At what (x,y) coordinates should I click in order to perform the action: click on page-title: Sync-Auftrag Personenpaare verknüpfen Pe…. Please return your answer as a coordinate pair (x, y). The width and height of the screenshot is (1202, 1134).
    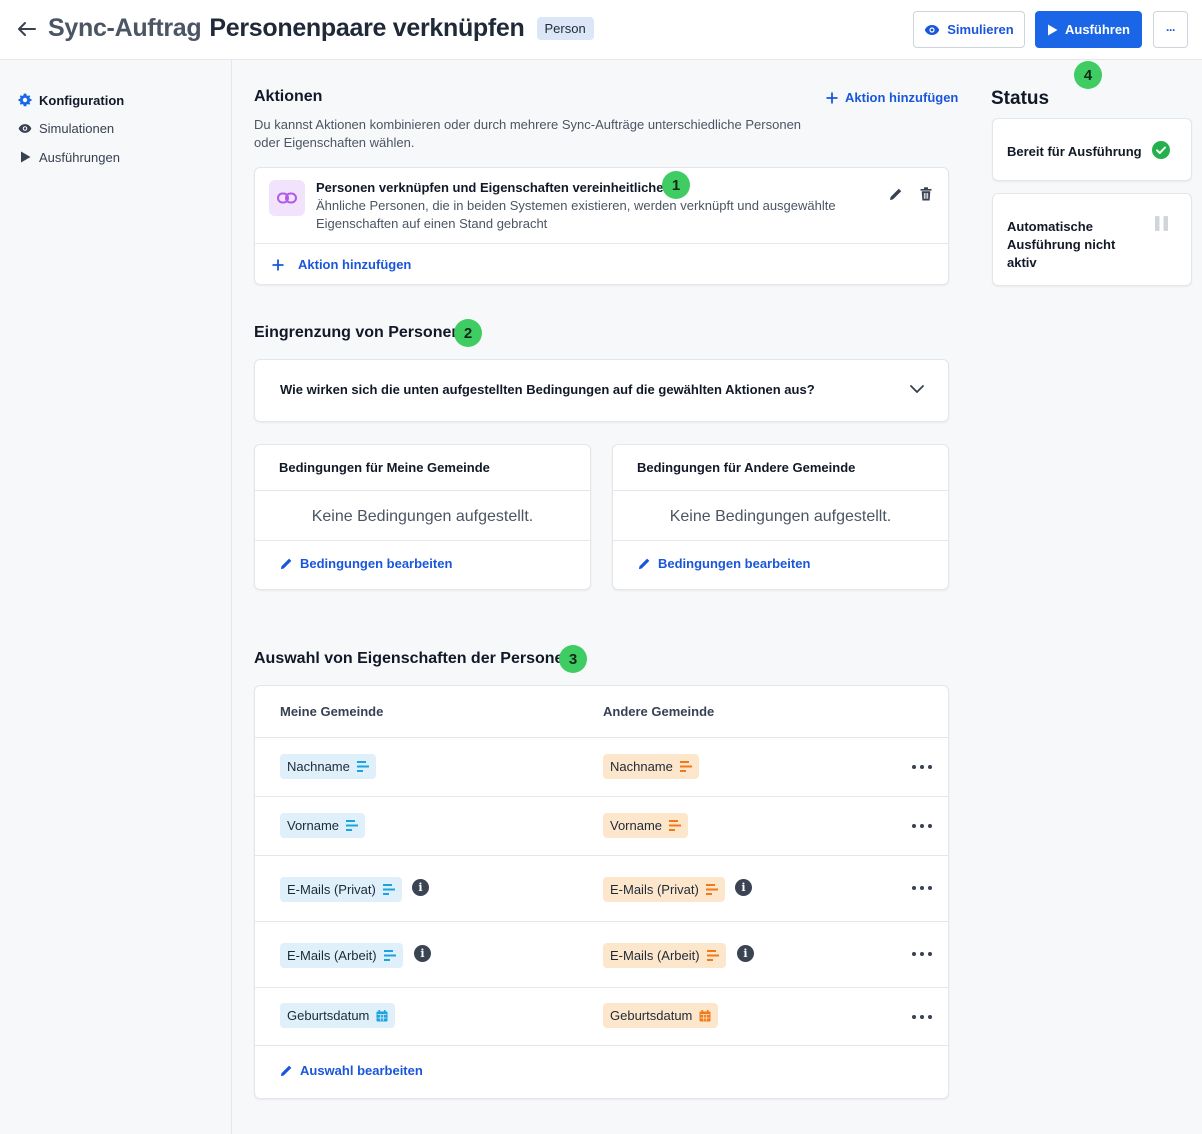
    Looking at the image, I should click on (321, 28).